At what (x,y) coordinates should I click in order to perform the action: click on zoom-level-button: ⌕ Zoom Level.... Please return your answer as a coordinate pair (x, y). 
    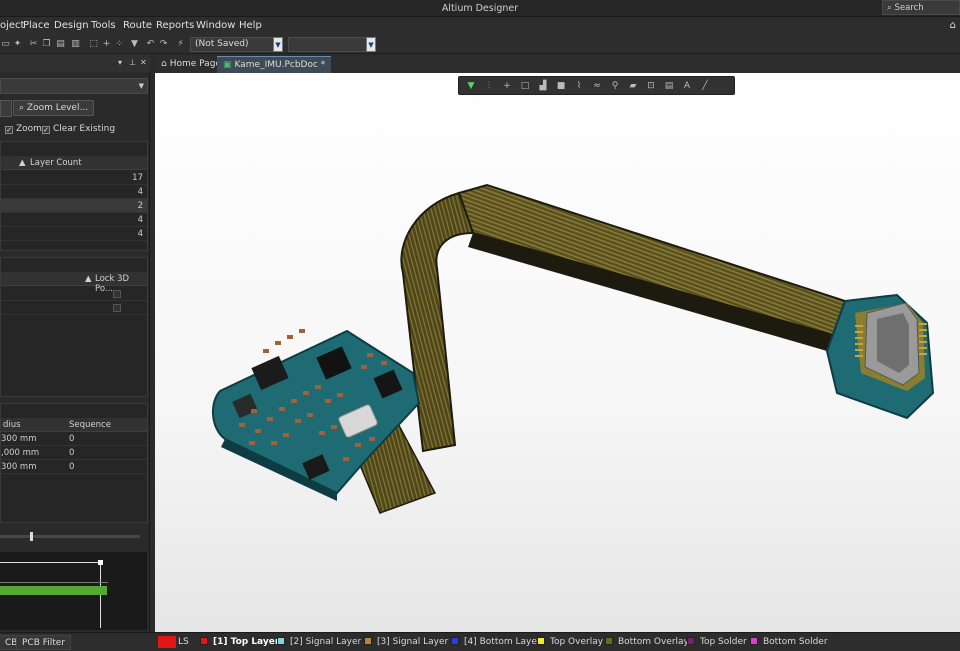
    Looking at the image, I should click on (54, 108).